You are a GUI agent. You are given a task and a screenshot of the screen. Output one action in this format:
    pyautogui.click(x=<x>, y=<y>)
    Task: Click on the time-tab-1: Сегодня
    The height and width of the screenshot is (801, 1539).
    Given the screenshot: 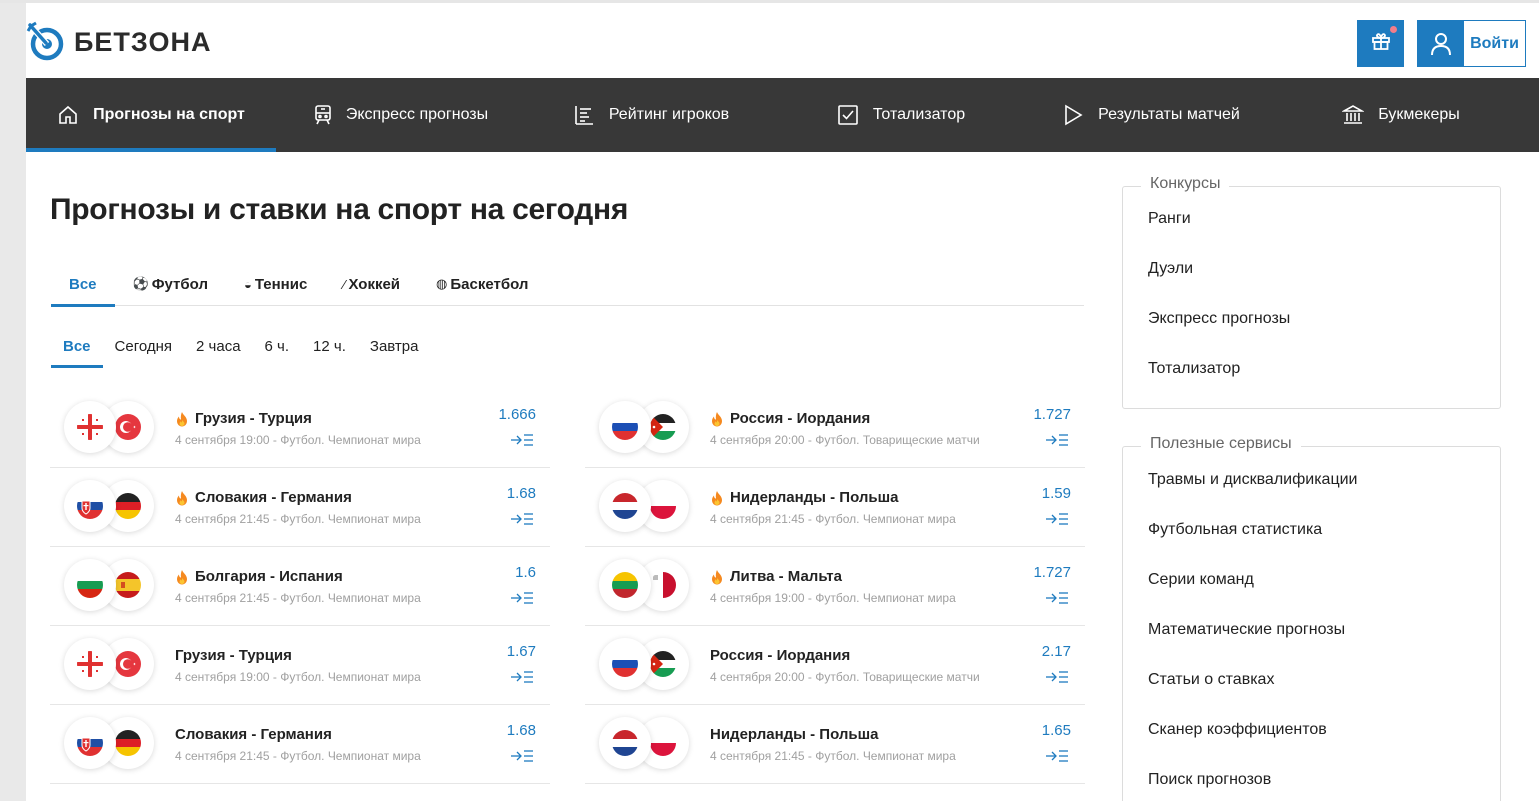 What is the action you would take?
    pyautogui.click(x=144, y=346)
    